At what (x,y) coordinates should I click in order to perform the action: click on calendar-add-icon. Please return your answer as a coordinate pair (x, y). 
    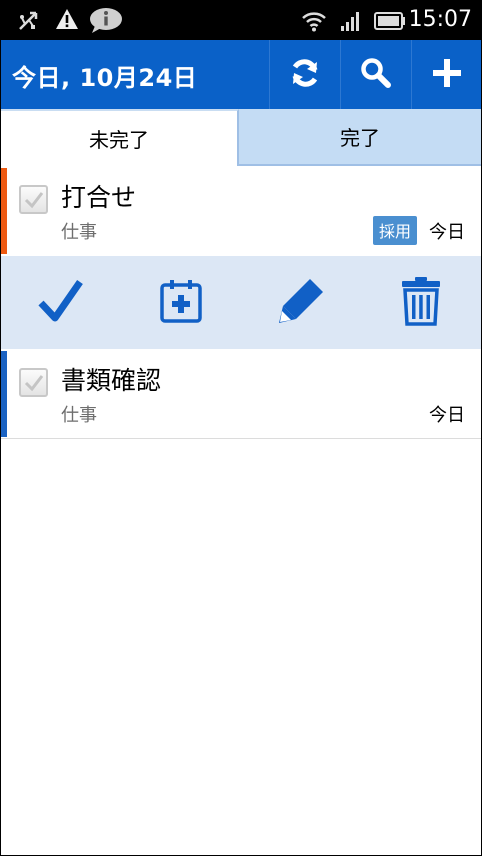
    Looking at the image, I should click on (181, 303).